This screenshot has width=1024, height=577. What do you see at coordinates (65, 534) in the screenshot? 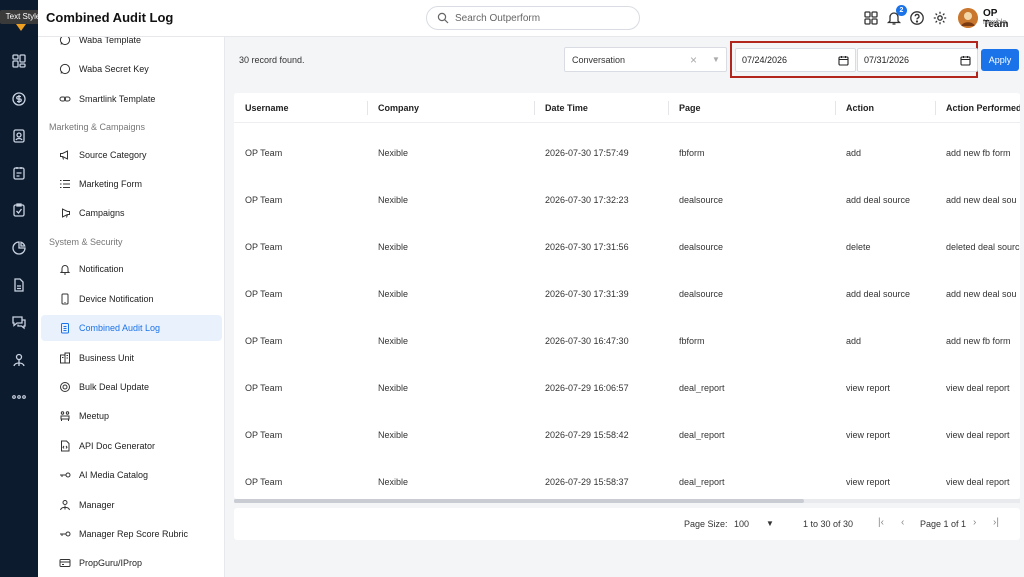
I see `key-icon` at bounding box center [65, 534].